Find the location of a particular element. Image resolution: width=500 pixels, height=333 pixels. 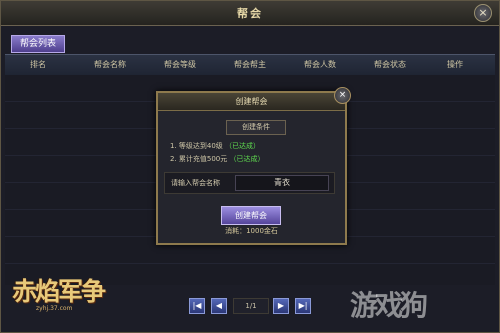

guild-table-header: 排名 帮会名称 帮会等级 帮会帮主 帮会人数 帮会状态 操作 is located at coordinates (250, 65).